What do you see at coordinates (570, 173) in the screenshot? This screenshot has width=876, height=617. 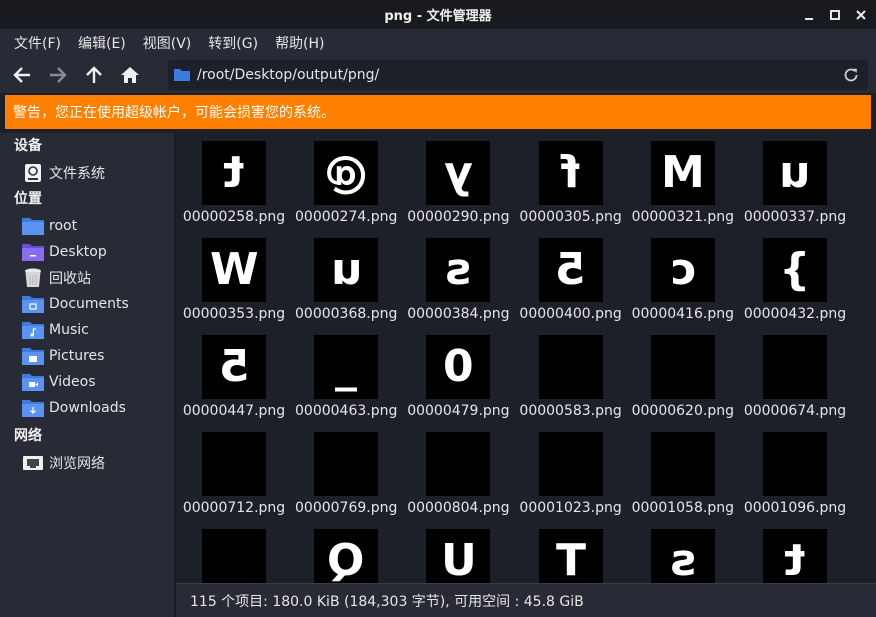 I see `file-thumbnail: f` at bounding box center [570, 173].